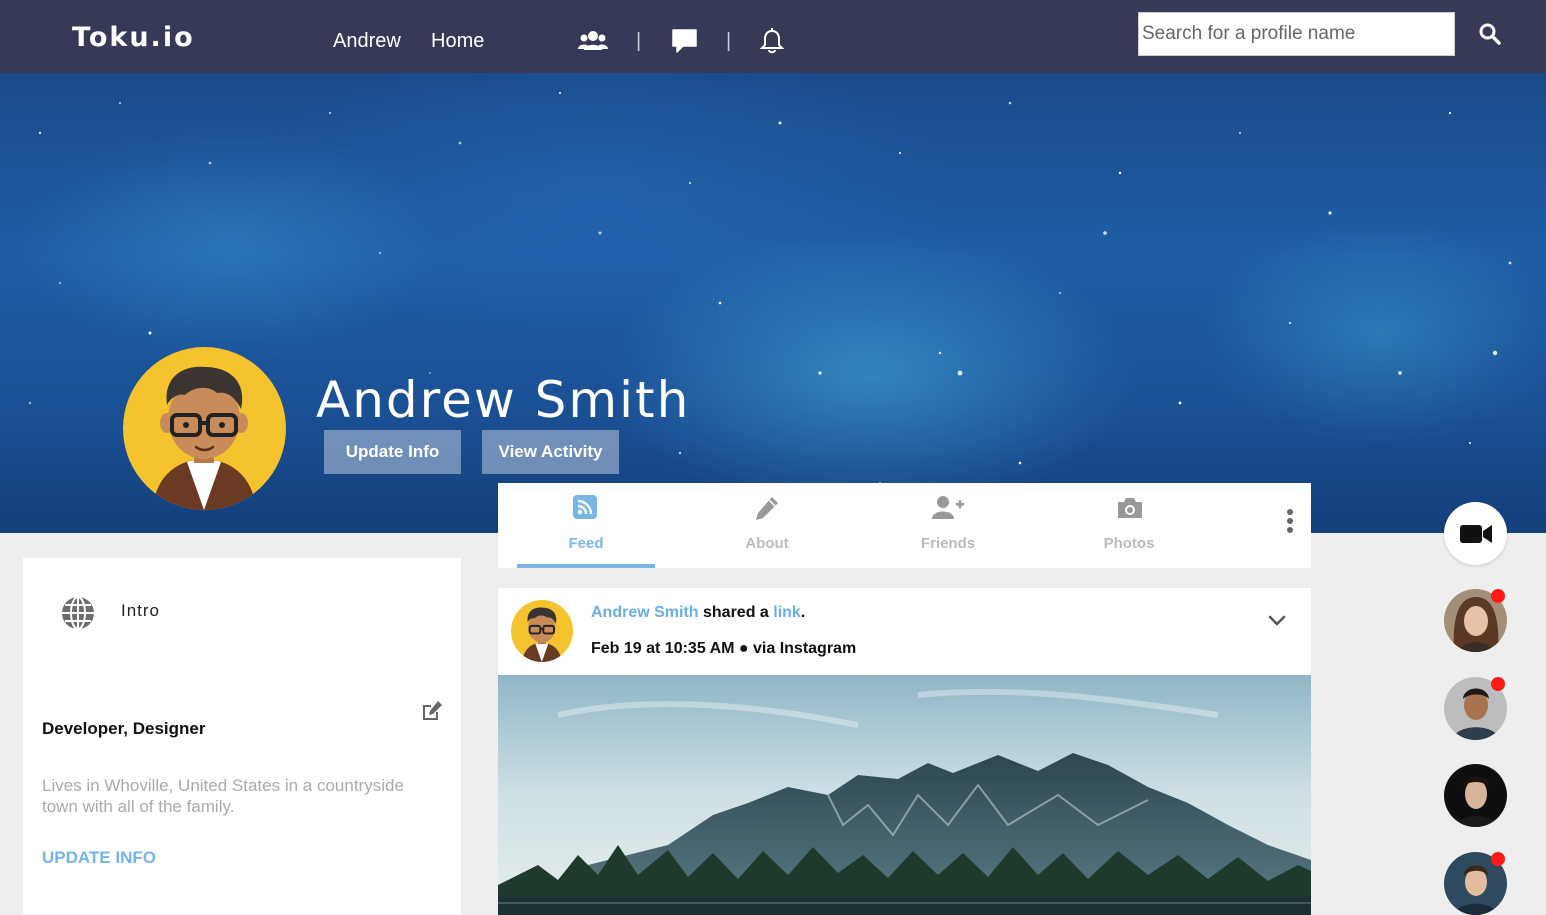  I want to click on video-camera-icon, so click(1476, 534).